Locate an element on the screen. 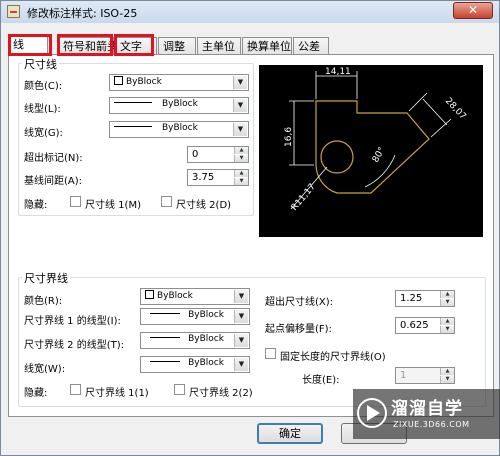 The width and height of the screenshot is (500, 456). dim-lineweight-value: ByBlock is located at coordinates (180, 128).